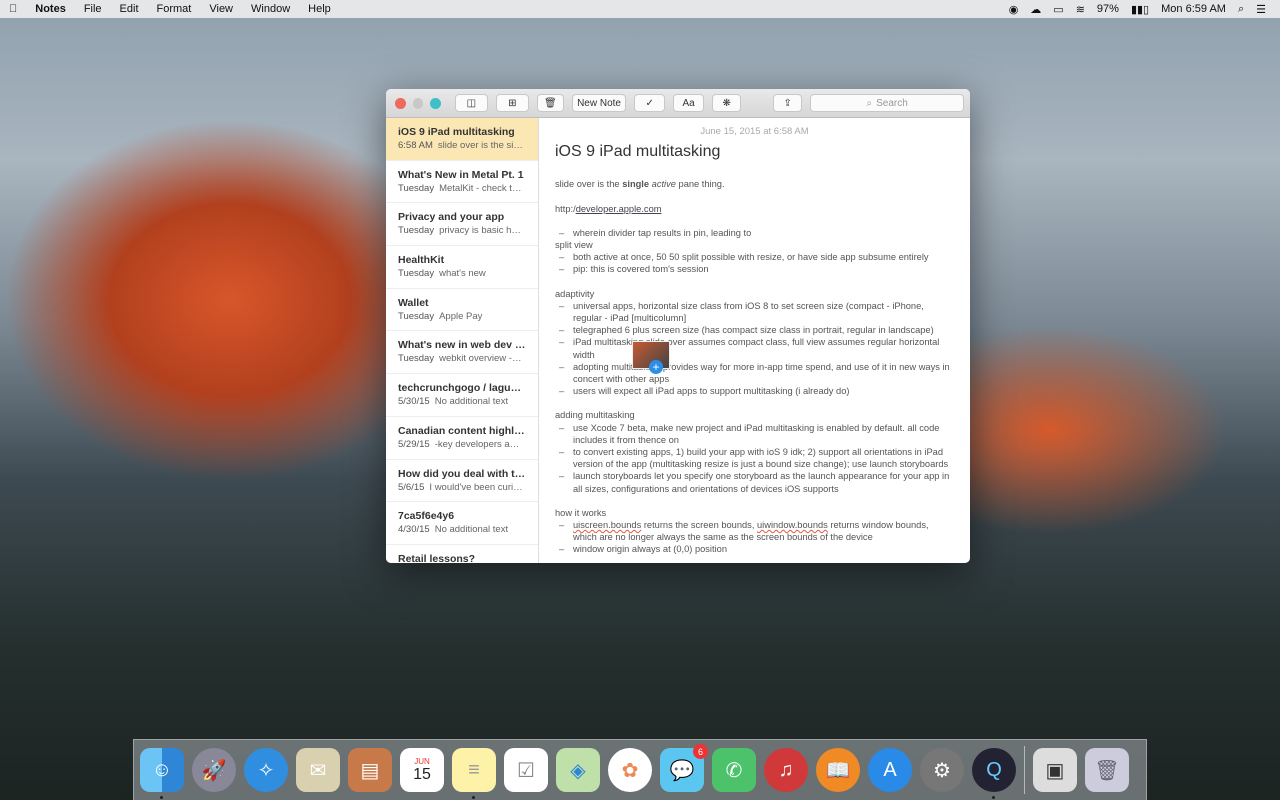  What do you see at coordinates (1140, 9) in the screenshot?
I see `battery-icon: ▮▮▯` at bounding box center [1140, 9].